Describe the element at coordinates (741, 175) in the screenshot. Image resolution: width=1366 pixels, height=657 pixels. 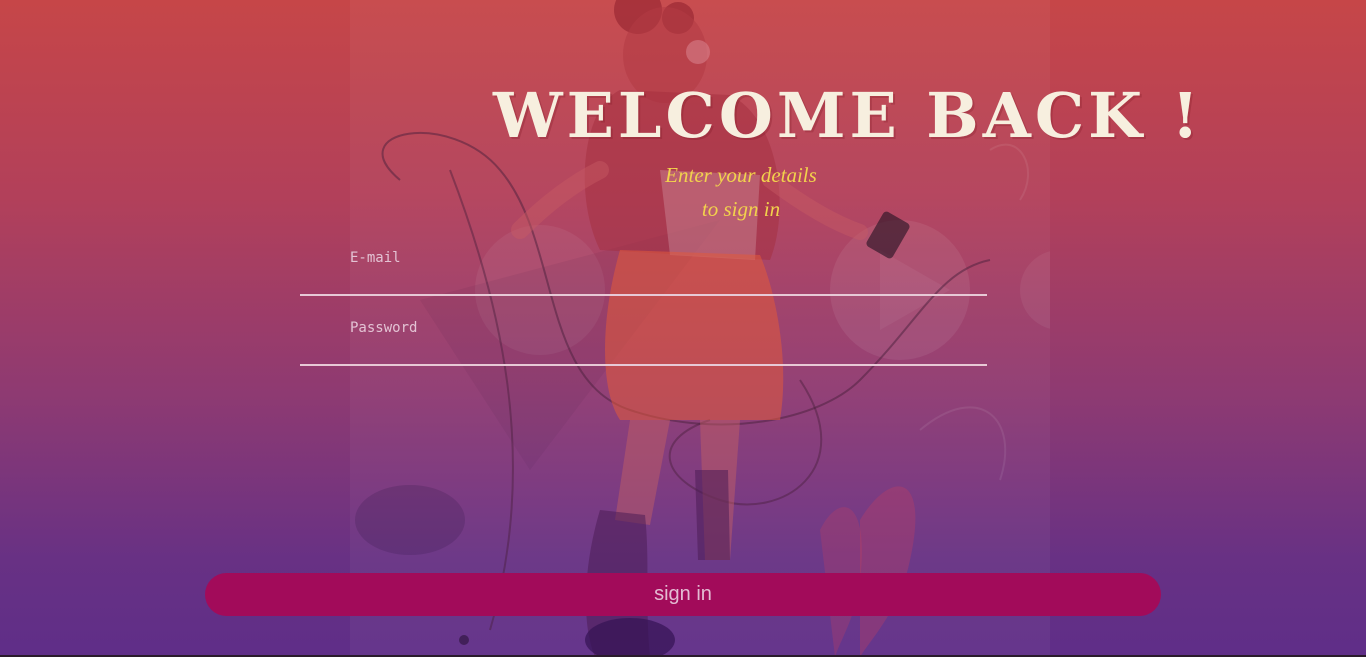
I see `subtitle-line-1: Enter your details` at that location.